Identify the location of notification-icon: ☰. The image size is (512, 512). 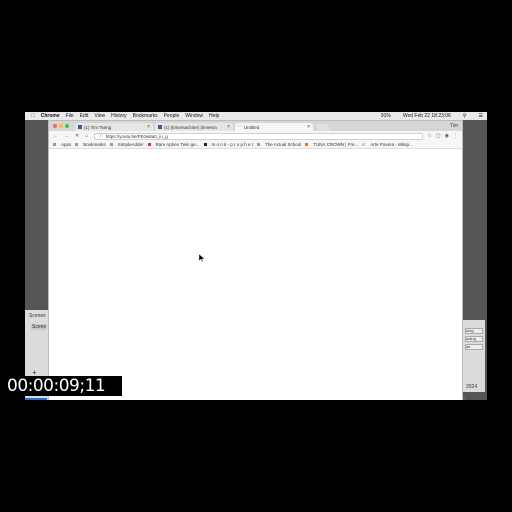
(481, 116).